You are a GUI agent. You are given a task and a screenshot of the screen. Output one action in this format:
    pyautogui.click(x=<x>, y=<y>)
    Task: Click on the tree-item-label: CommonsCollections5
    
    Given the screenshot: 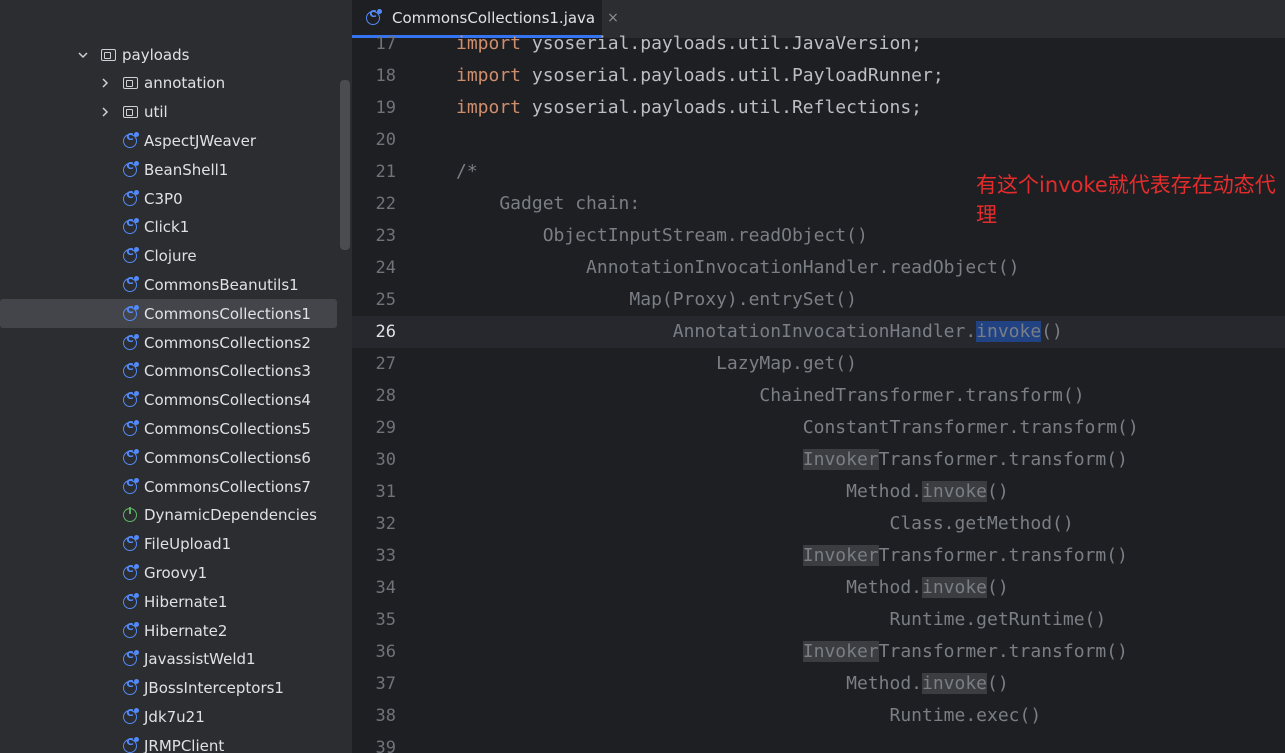 What is the action you would take?
    pyautogui.click(x=227, y=428)
    